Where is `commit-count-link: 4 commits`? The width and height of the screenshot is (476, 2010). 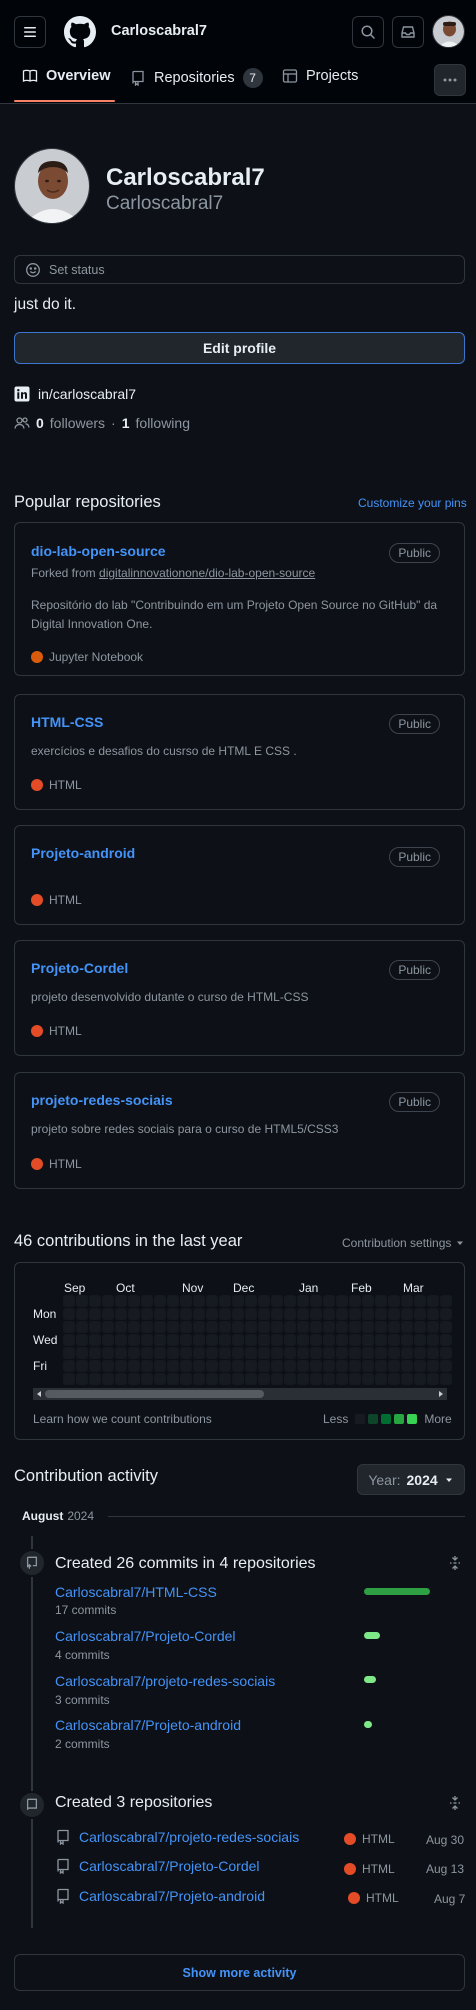
commit-count-link: 4 commits is located at coordinates (82, 1655).